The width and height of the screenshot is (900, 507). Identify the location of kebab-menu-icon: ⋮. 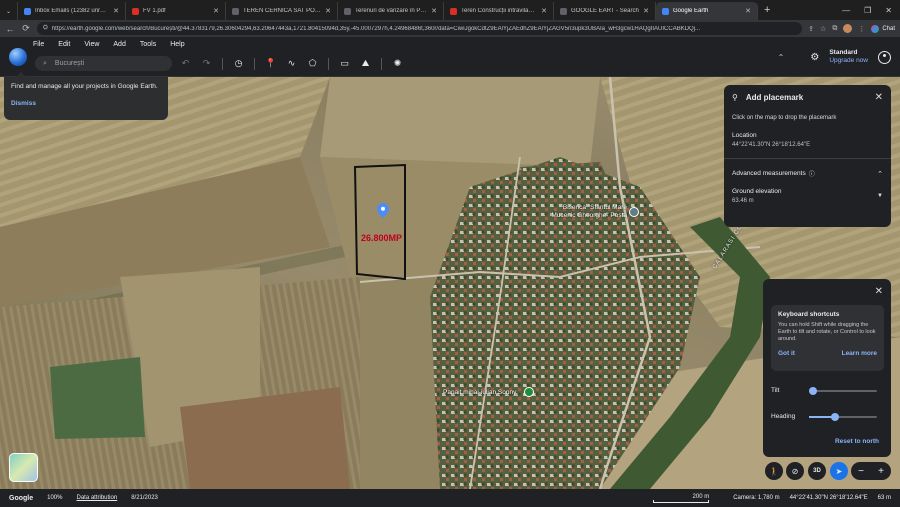
(861, 29).